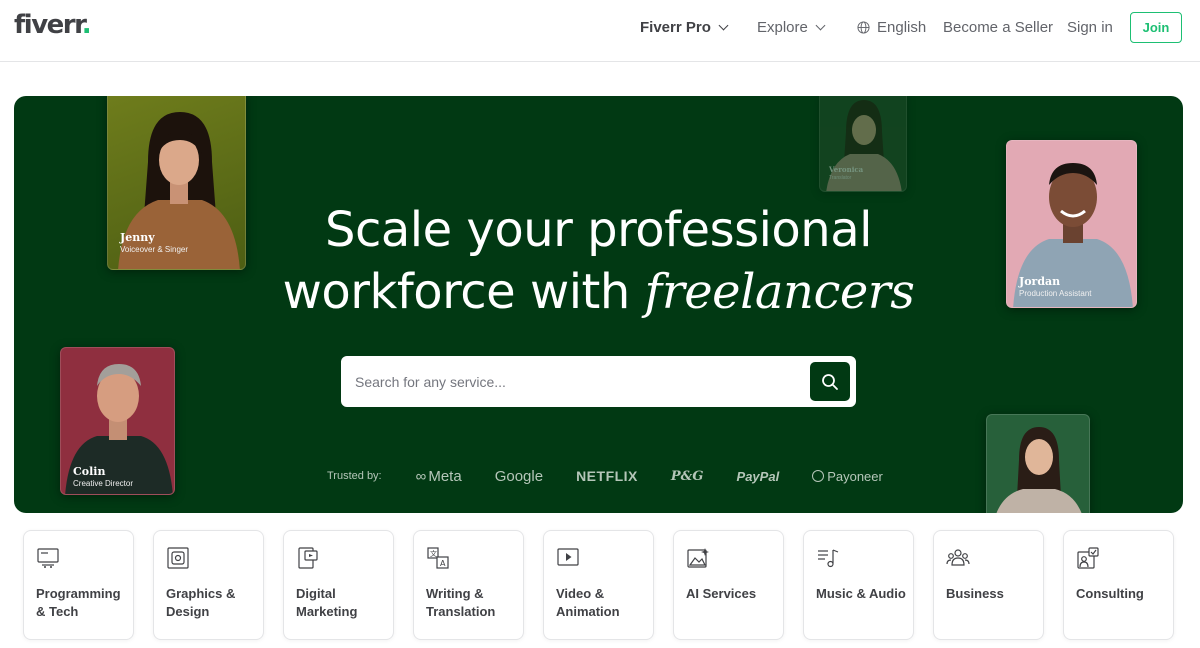  I want to click on search-icon, so click(830, 381).